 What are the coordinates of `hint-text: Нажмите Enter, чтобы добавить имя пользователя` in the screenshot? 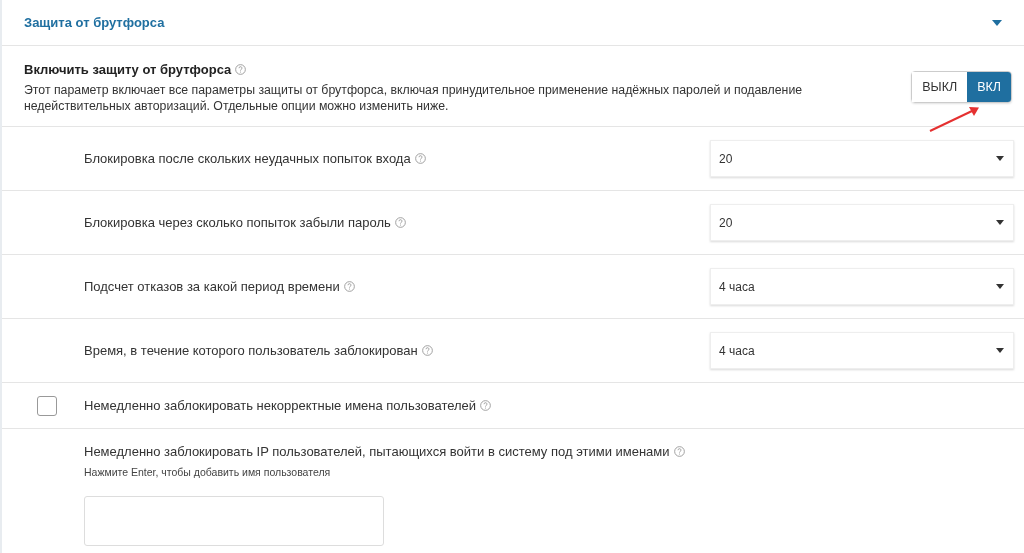 It's located at (208, 472).